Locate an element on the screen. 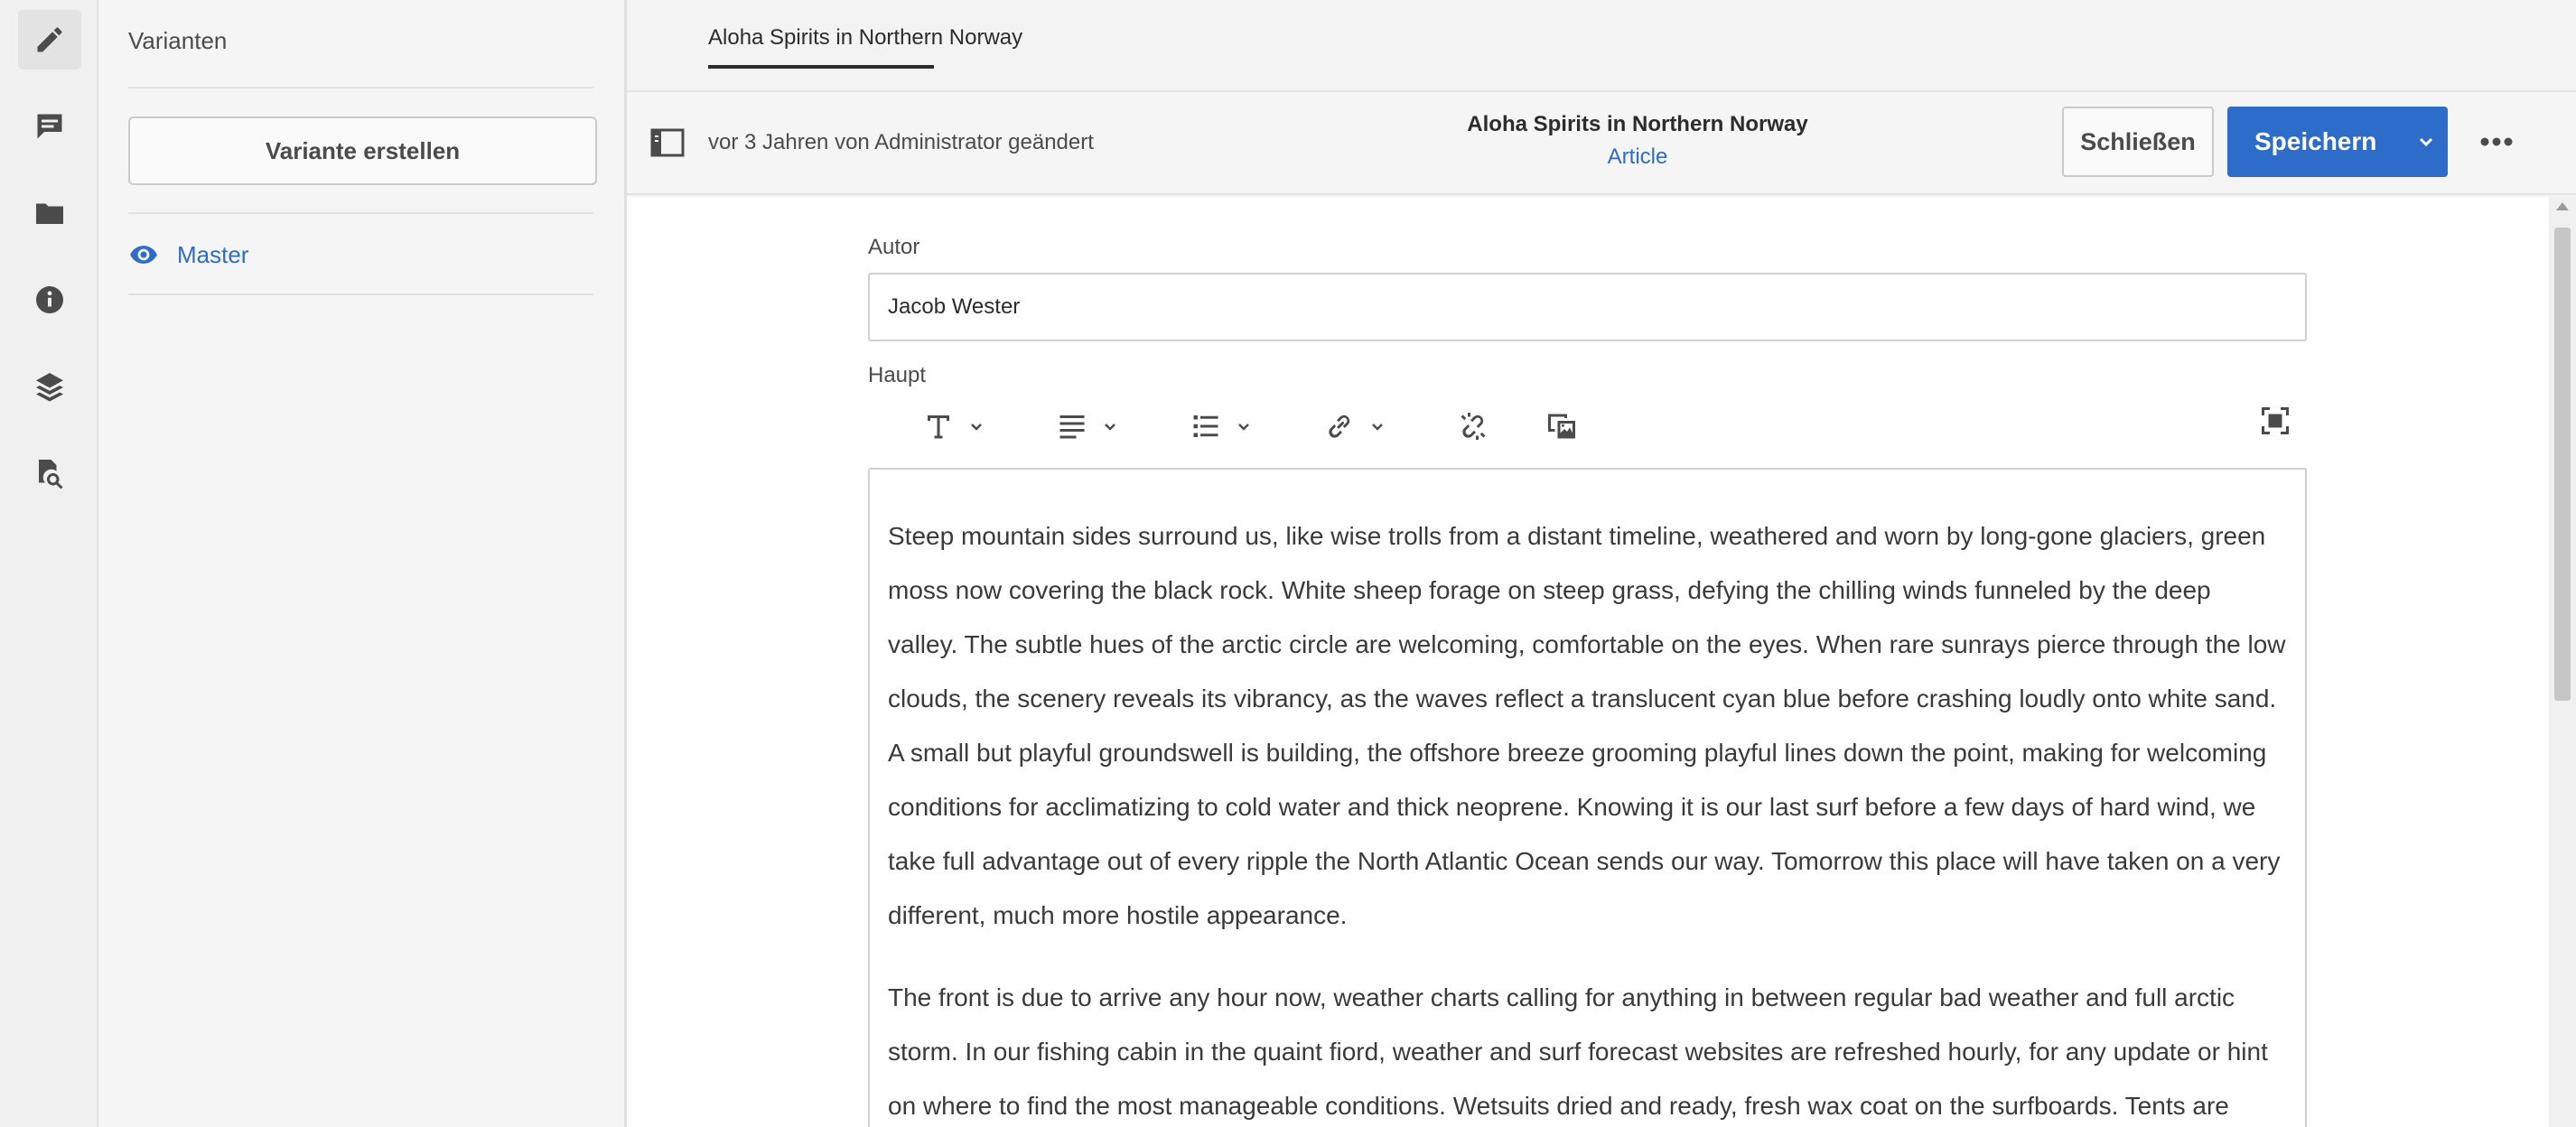 Image resolution: width=2576 pixels, height=1127 pixels. author-label: Autor is located at coordinates (894, 247).